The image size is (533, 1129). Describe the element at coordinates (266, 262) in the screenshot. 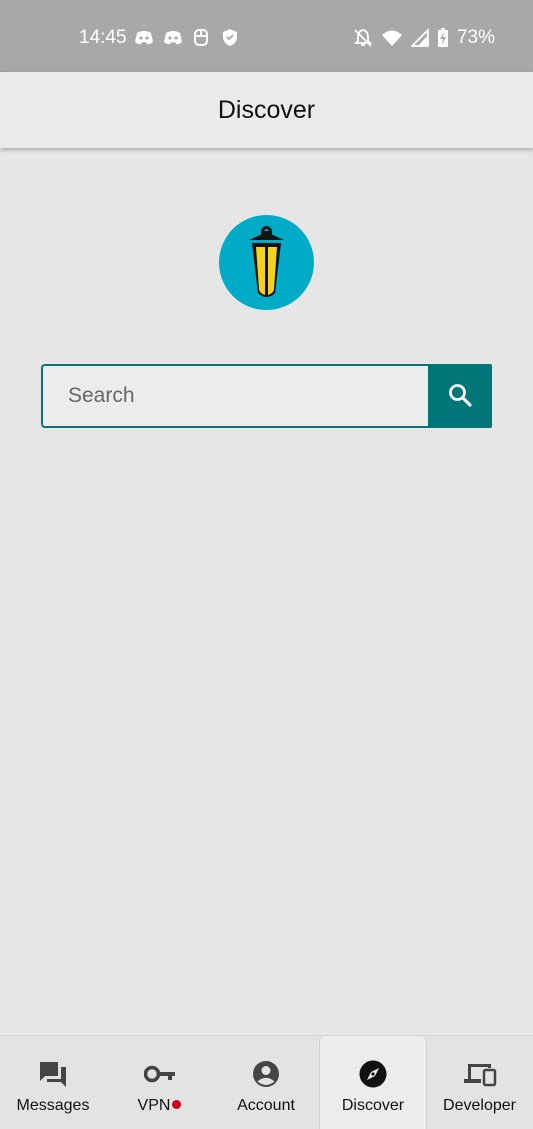

I see `lantern-logo-icon` at that location.